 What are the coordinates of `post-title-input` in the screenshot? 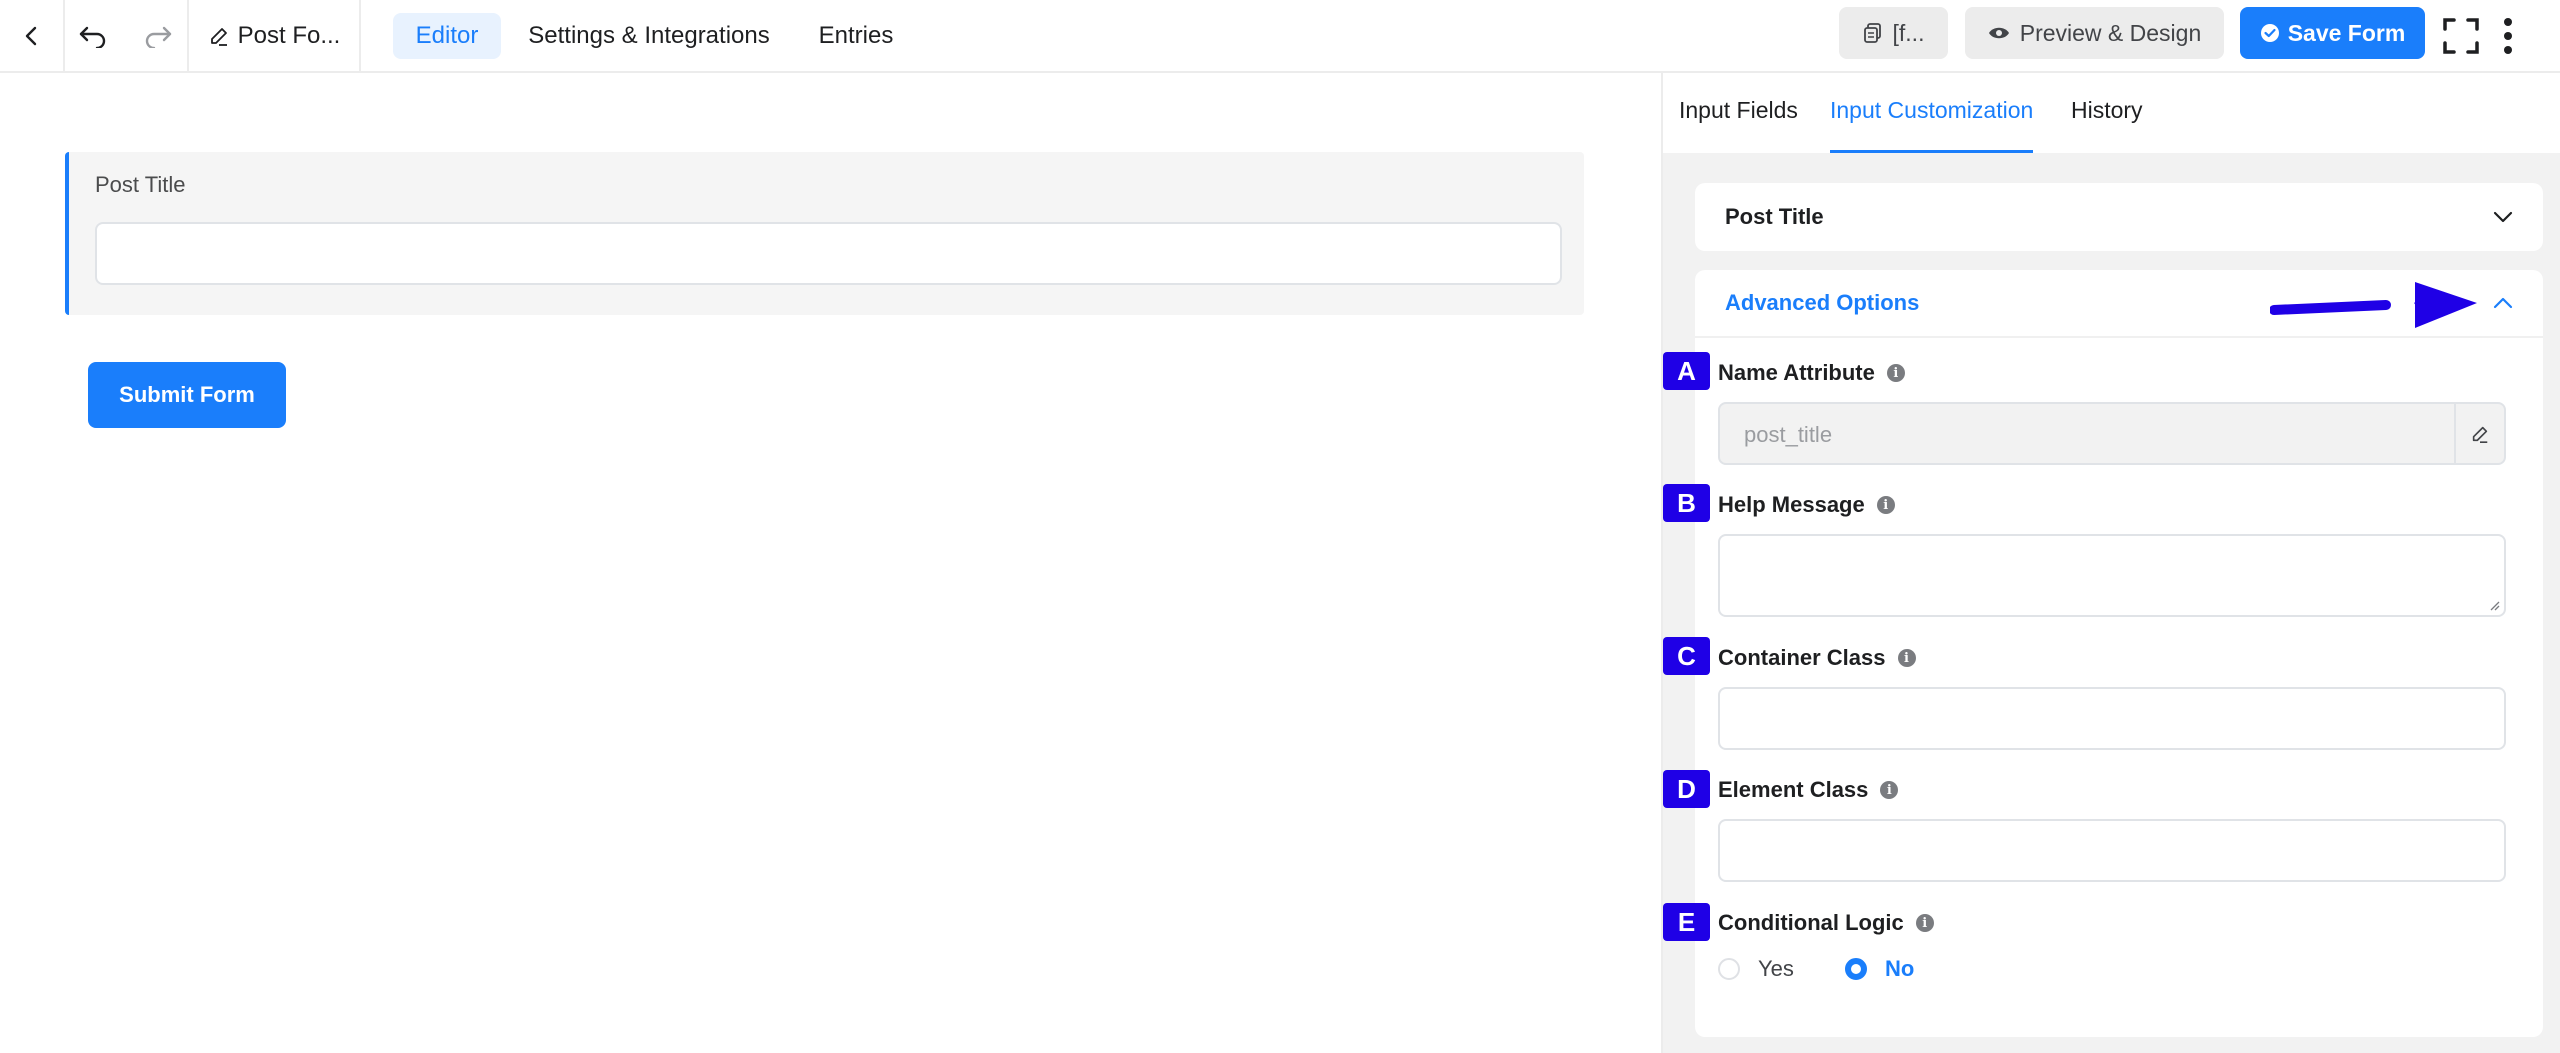 It's located at (828, 253).